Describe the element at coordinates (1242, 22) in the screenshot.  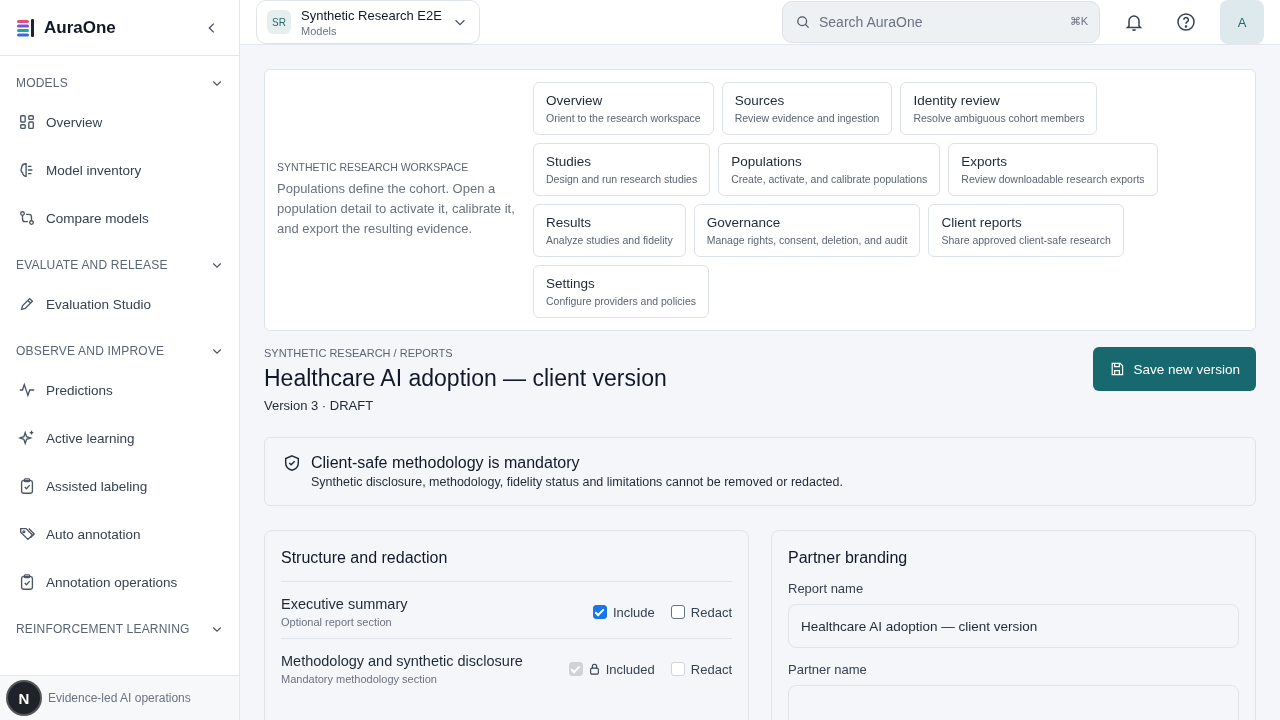
I see `user-avatar: A` at that location.